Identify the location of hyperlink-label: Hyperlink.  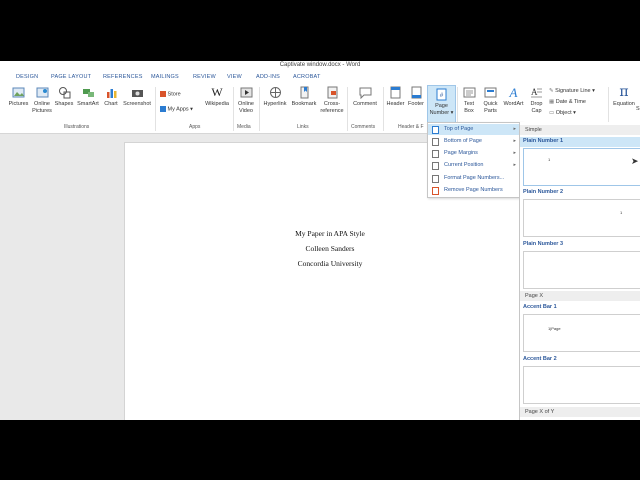
(275, 104).